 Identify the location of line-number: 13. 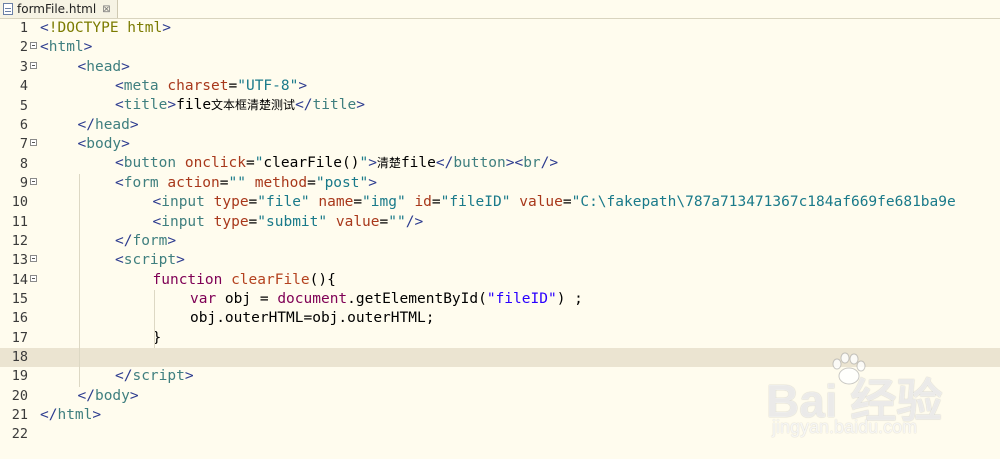
(19, 260).